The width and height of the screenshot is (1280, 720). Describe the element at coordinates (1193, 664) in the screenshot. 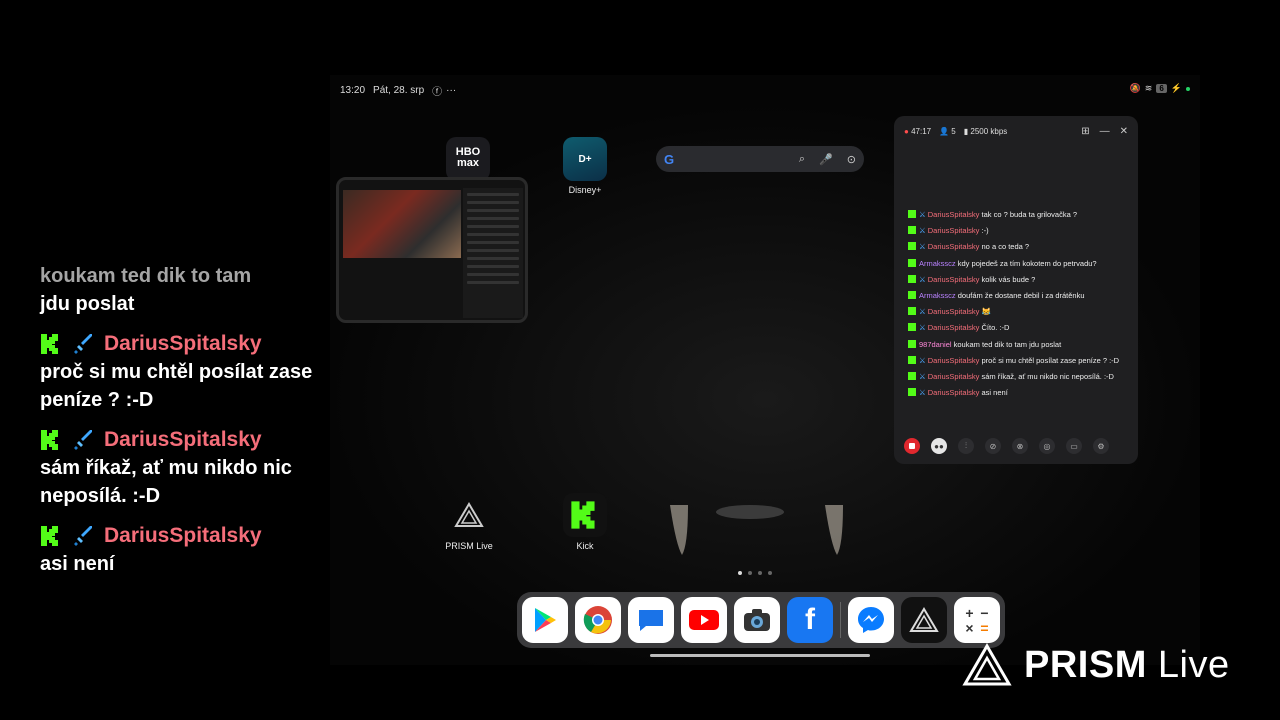

I see `watermark-suffix: Live` at that location.